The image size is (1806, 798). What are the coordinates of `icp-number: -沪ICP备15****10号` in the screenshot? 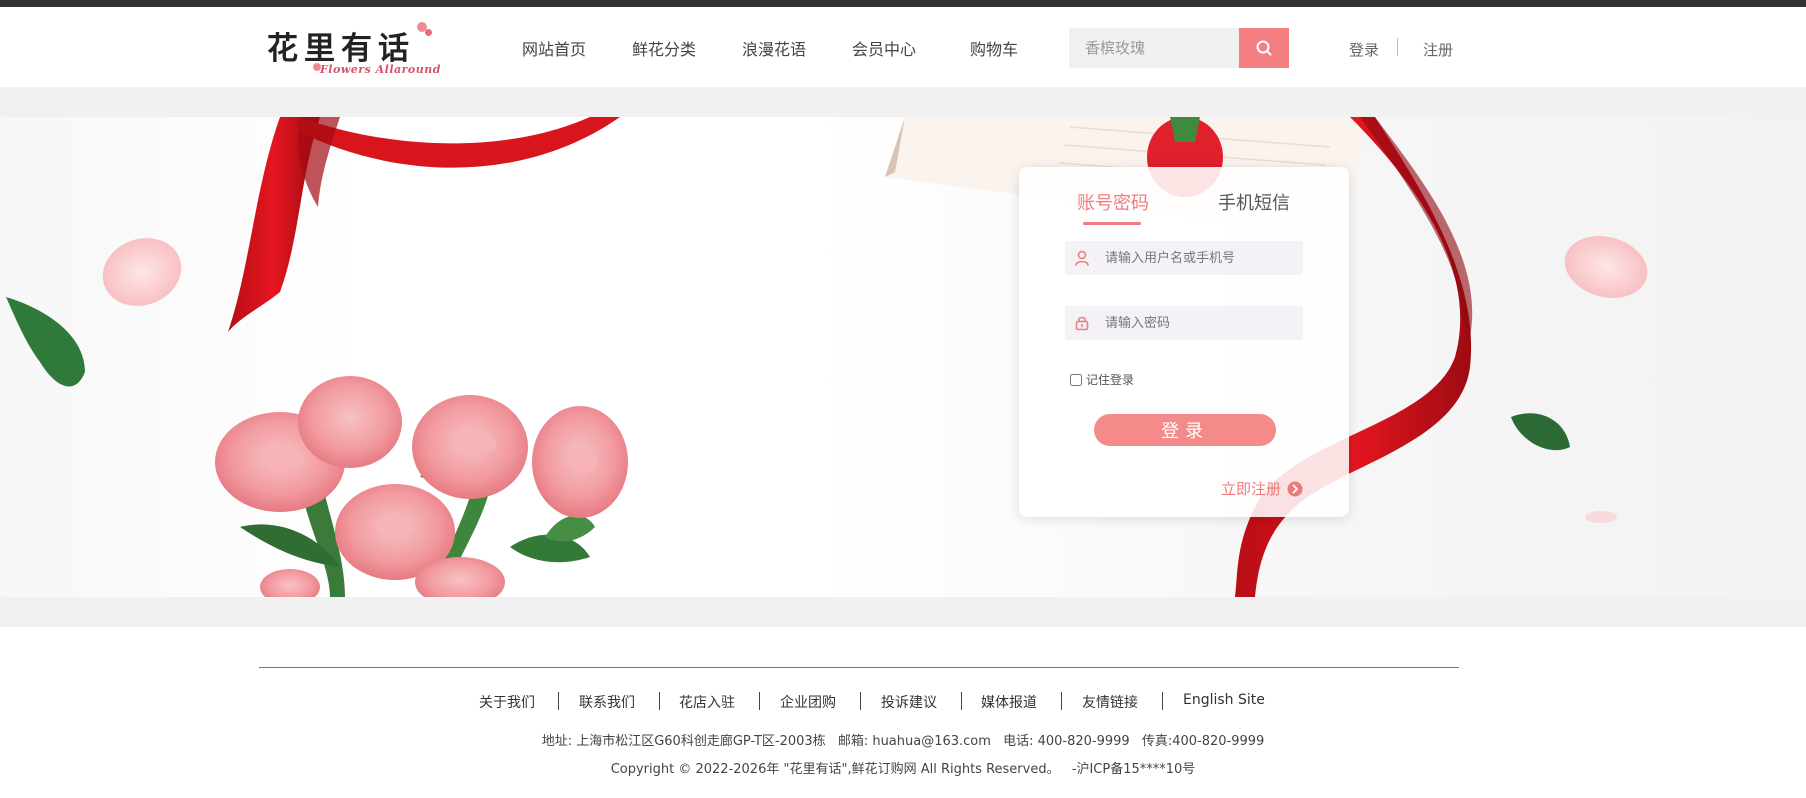 It's located at (1134, 769).